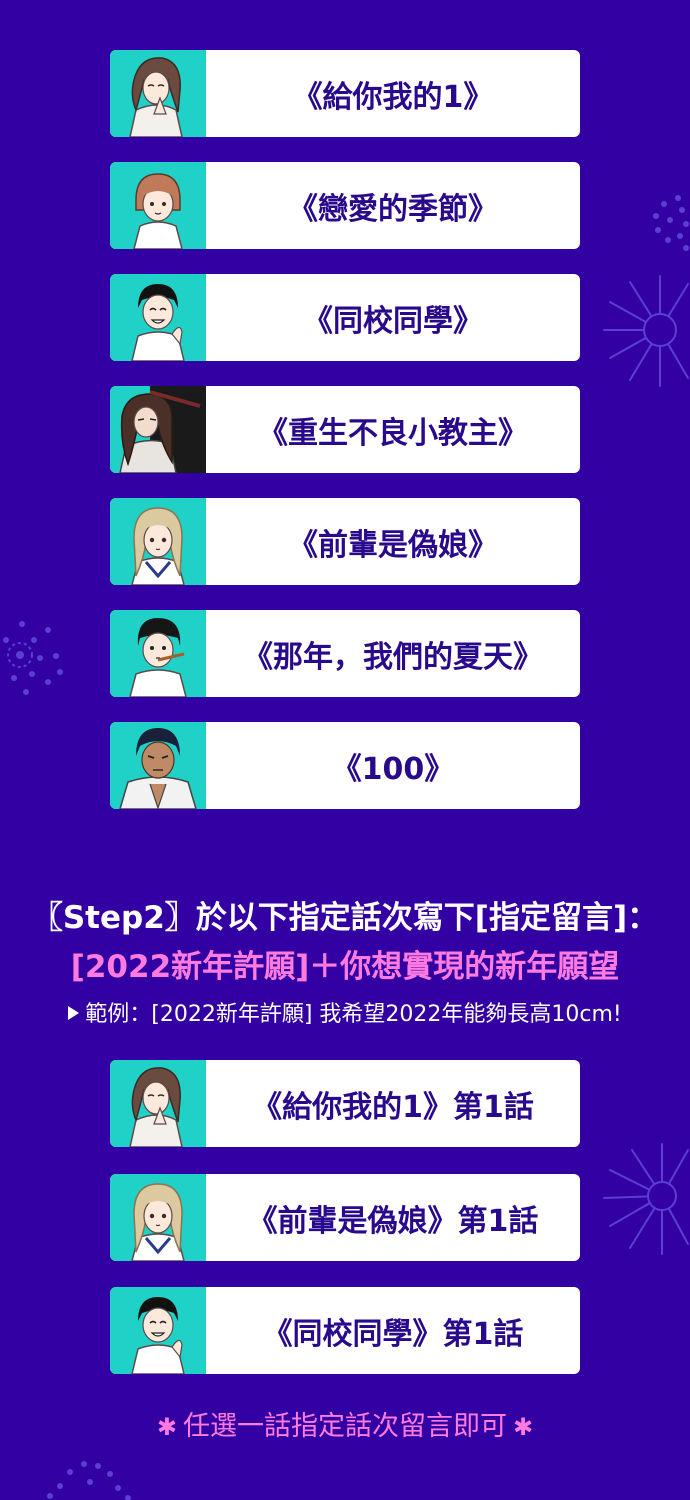 The image size is (690, 1500). What do you see at coordinates (393, 657) in the screenshot?
I see `series-title: 《那年，我們的夏天》` at bounding box center [393, 657].